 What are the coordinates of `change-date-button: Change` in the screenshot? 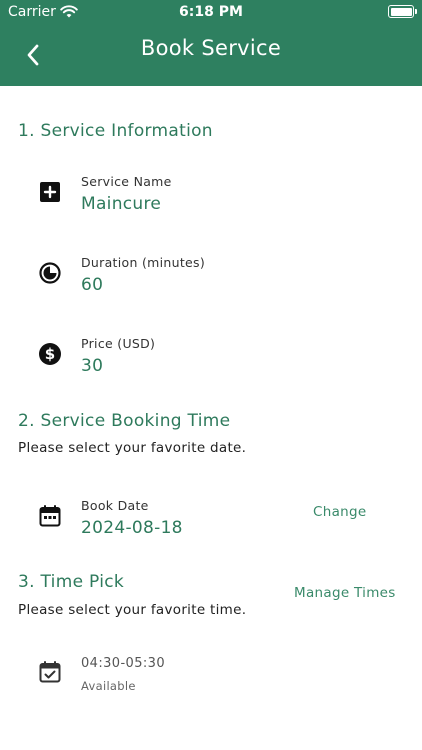 It's located at (340, 512).